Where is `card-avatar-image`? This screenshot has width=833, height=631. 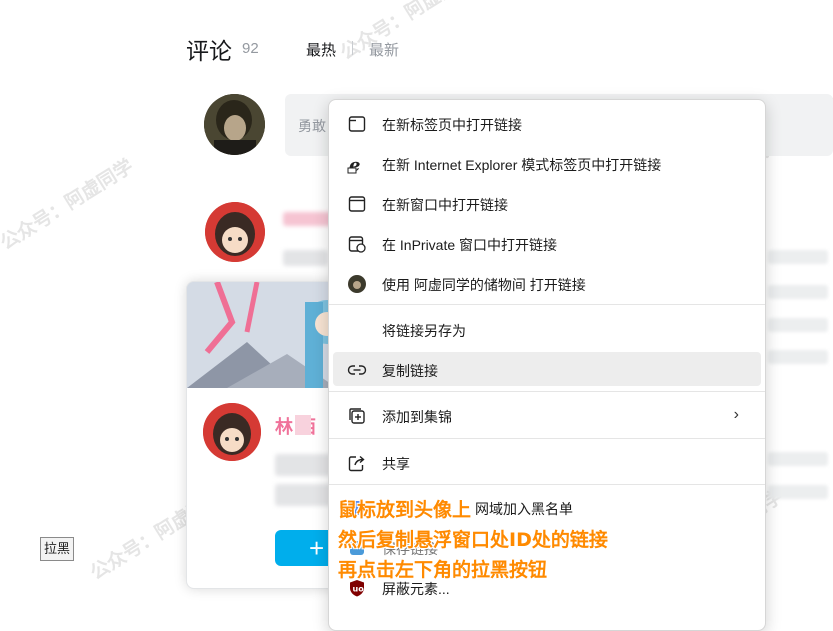
card-avatar-image is located at coordinates (232, 432).